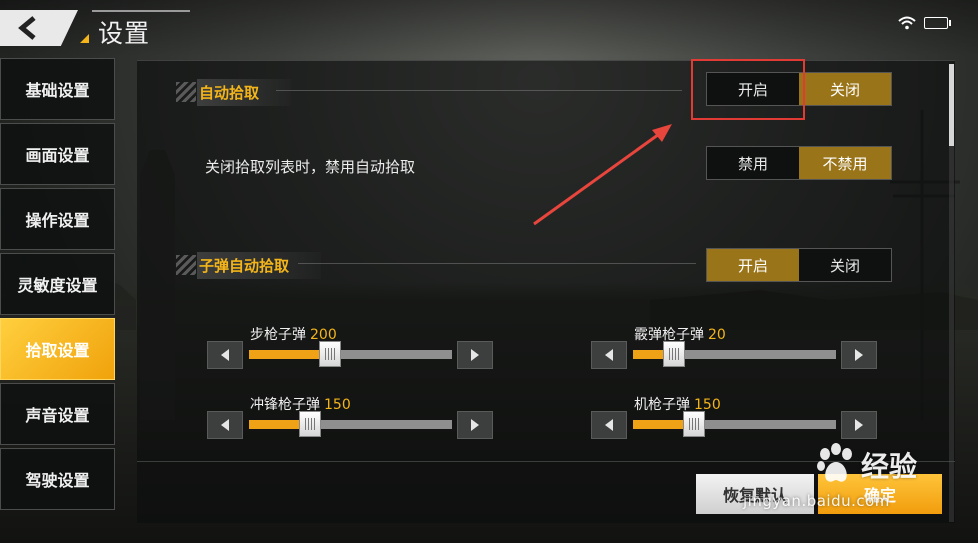 The image size is (978, 543). I want to click on mg-ammo-slider, so click(734, 424).